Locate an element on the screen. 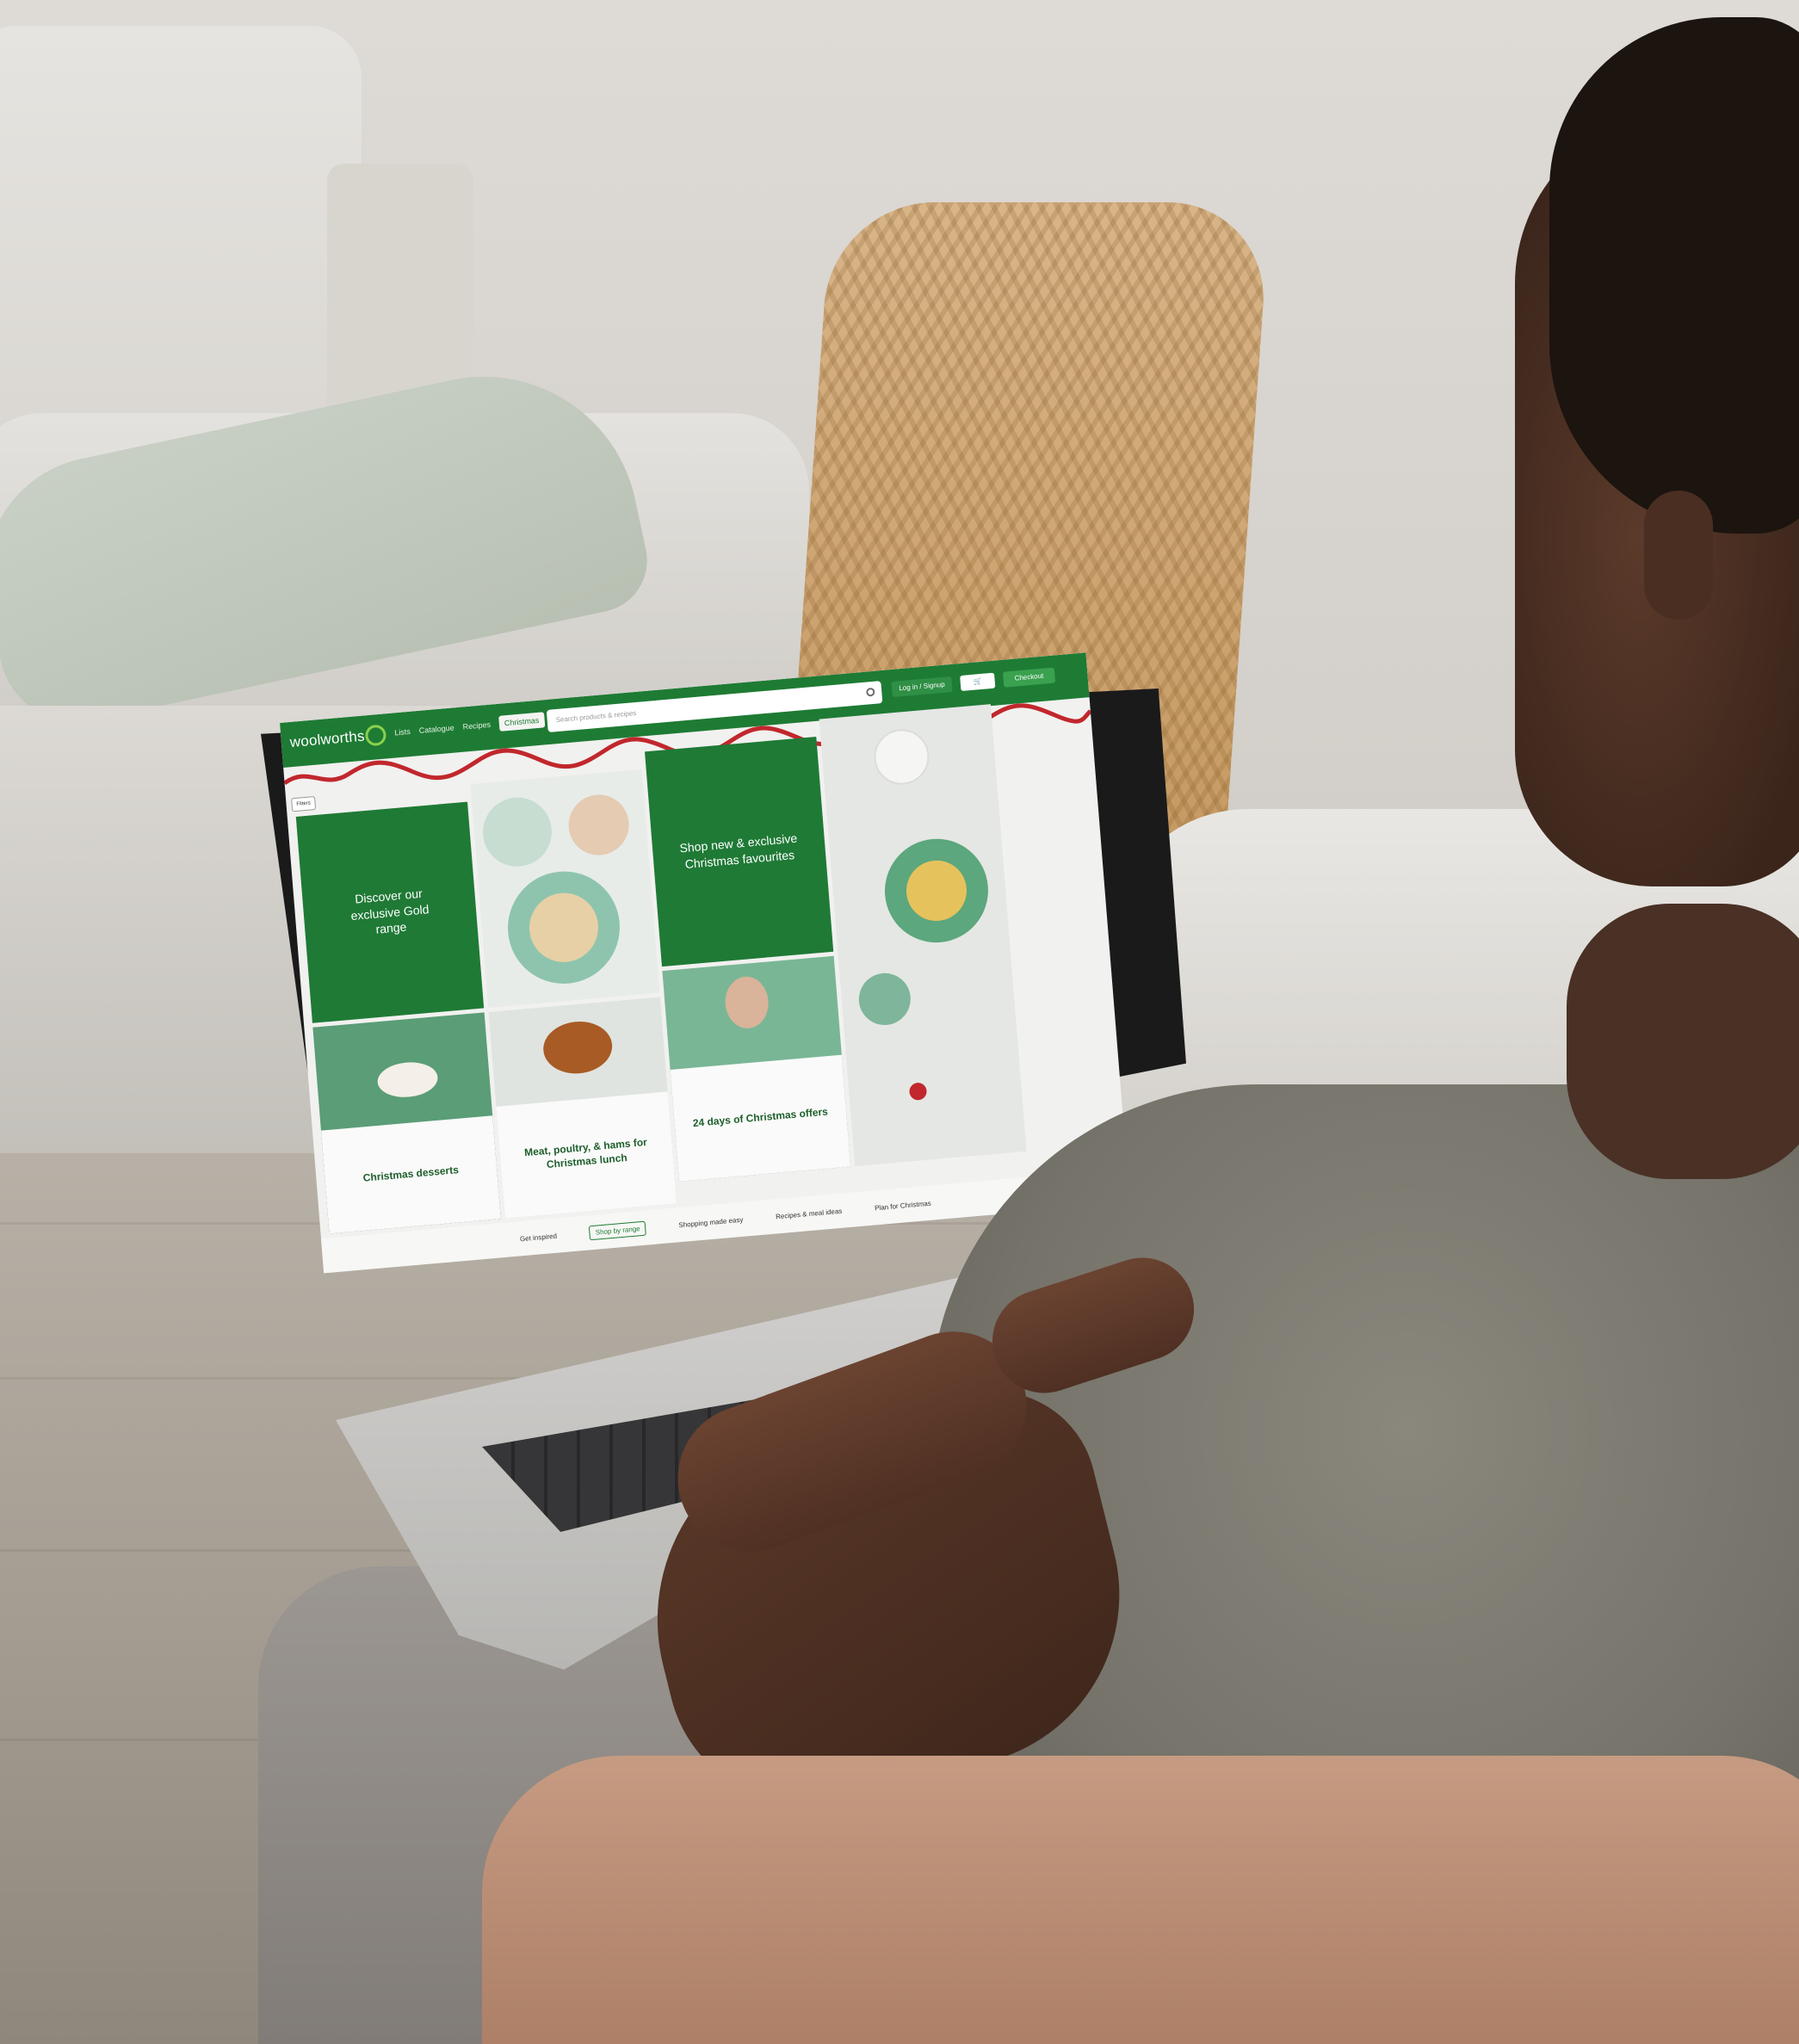 The width and height of the screenshot is (1799, 2044). tile-desserts-photo is located at coordinates (565, 889).